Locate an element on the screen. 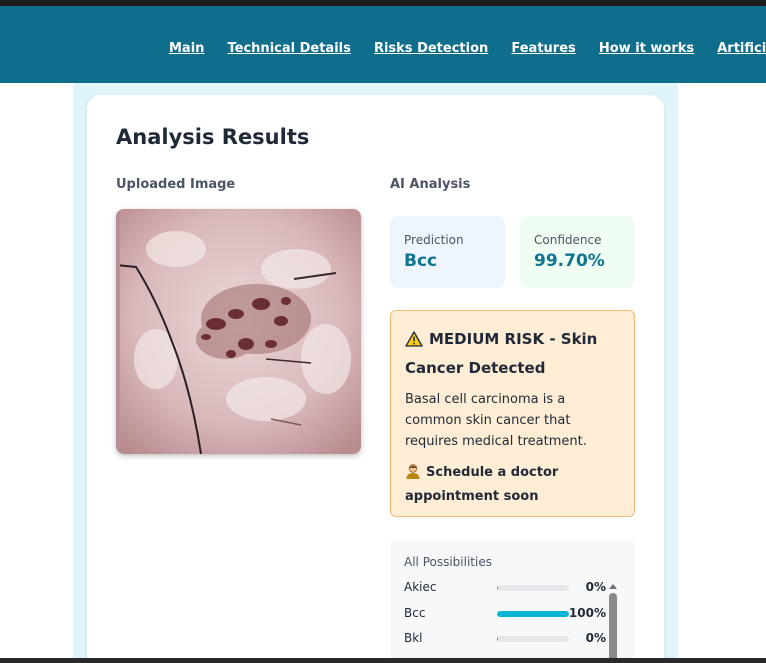 This screenshot has height=663, width=766. nav-link-technical-details: Technical Details is located at coordinates (289, 48).